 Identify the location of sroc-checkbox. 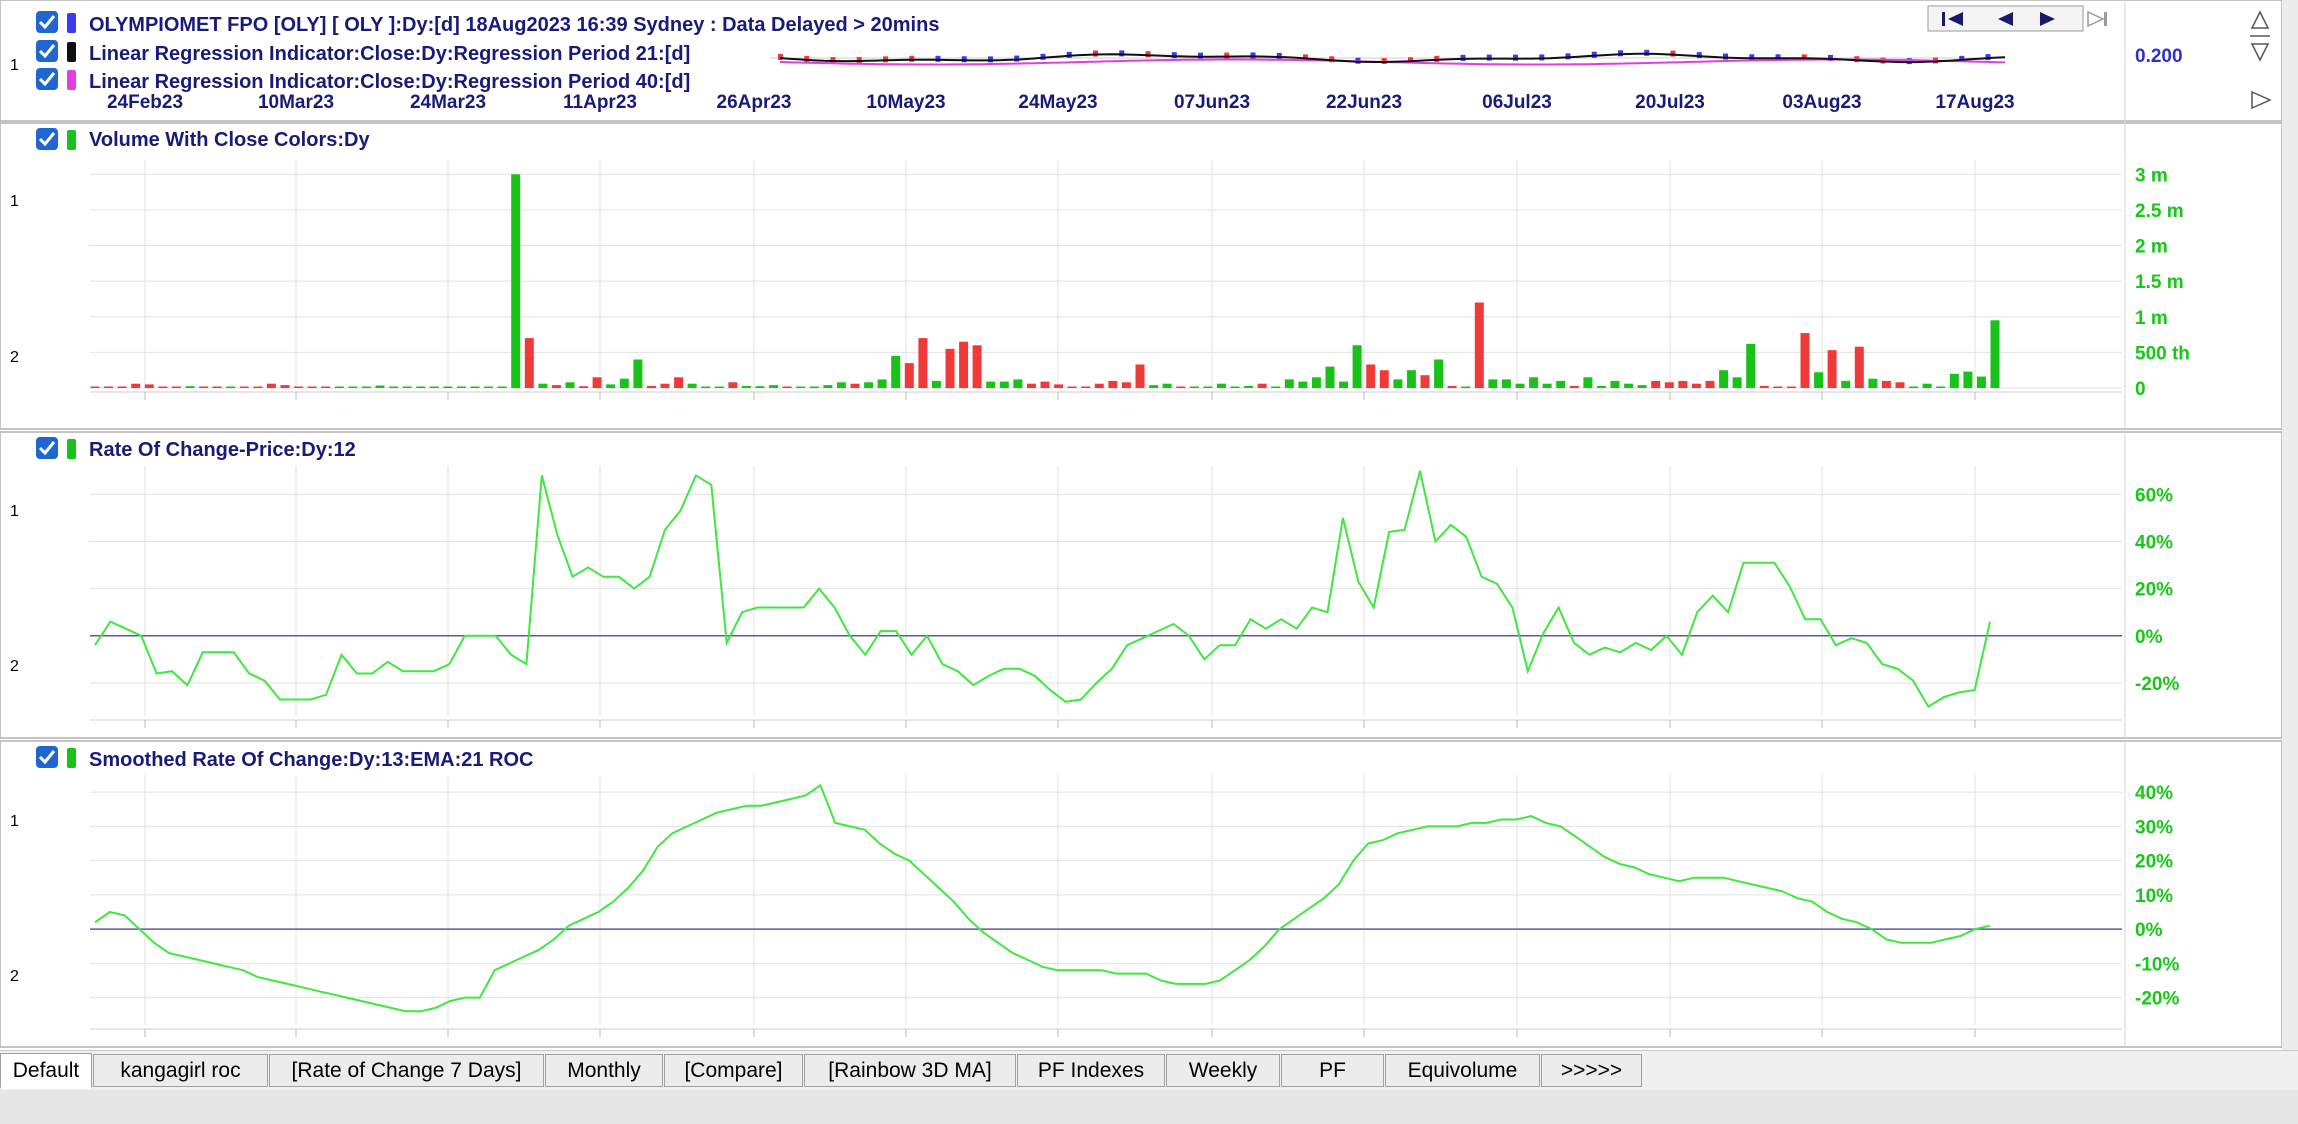
(47, 757).